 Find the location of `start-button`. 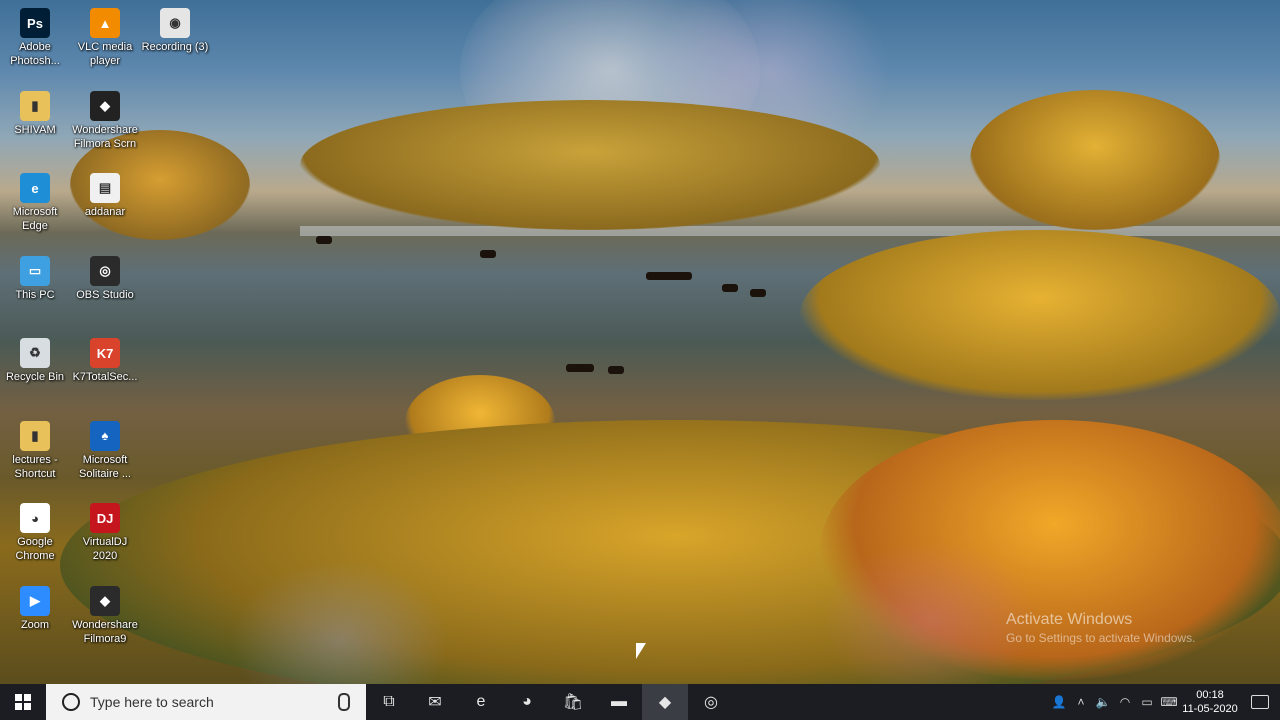

start-button is located at coordinates (23, 702).